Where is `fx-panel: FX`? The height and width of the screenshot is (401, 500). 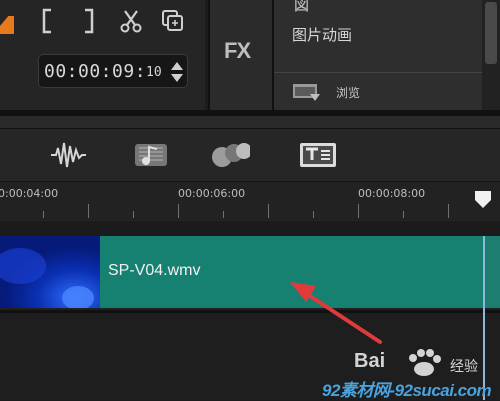 fx-panel: FX is located at coordinates (241, 55).